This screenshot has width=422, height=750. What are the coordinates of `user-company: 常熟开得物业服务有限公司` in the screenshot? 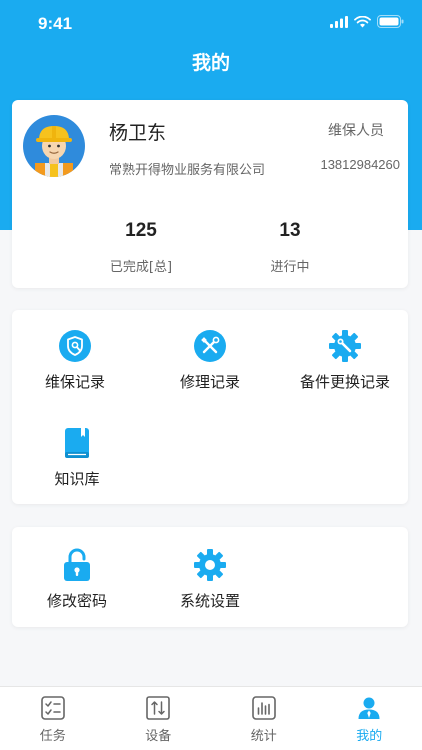 It's located at (187, 170).